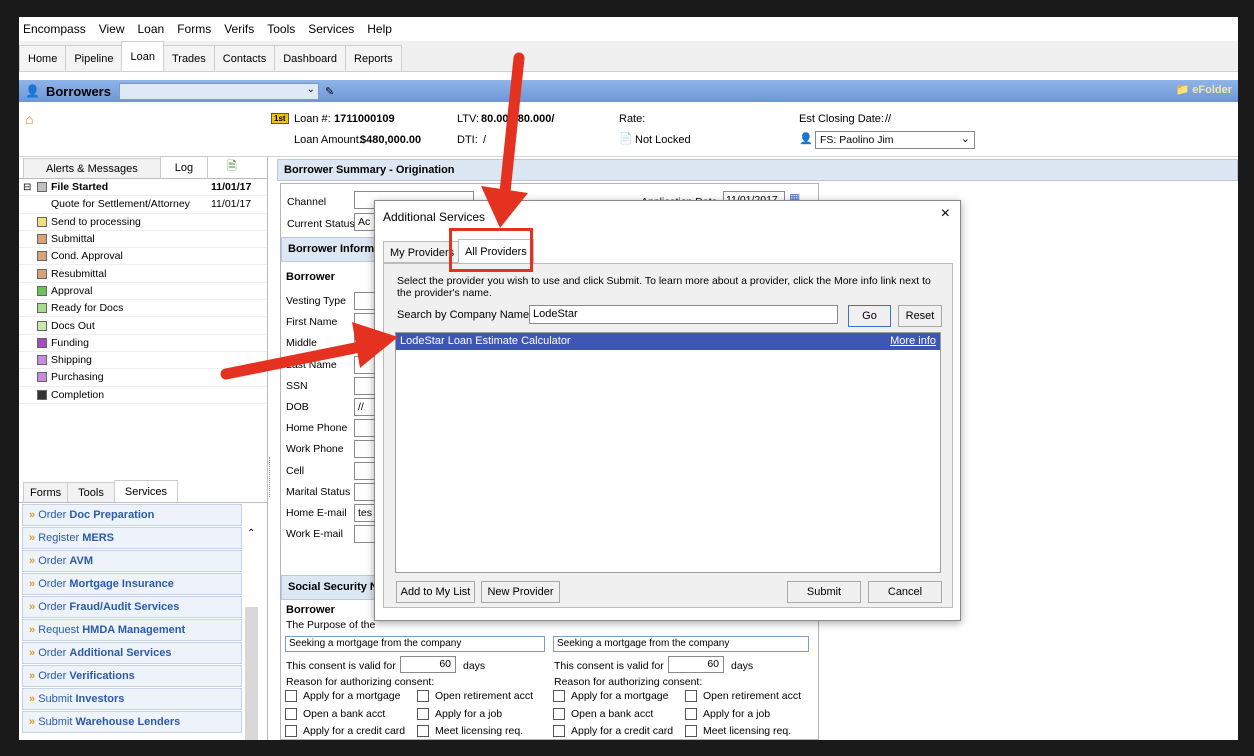 Image resolution: width=1254 pixels, height=756 pixels. What do you see at coordinates (143, 395) in the screenshot?
I see `log-item: Completion` at bounding box center [143, 395].